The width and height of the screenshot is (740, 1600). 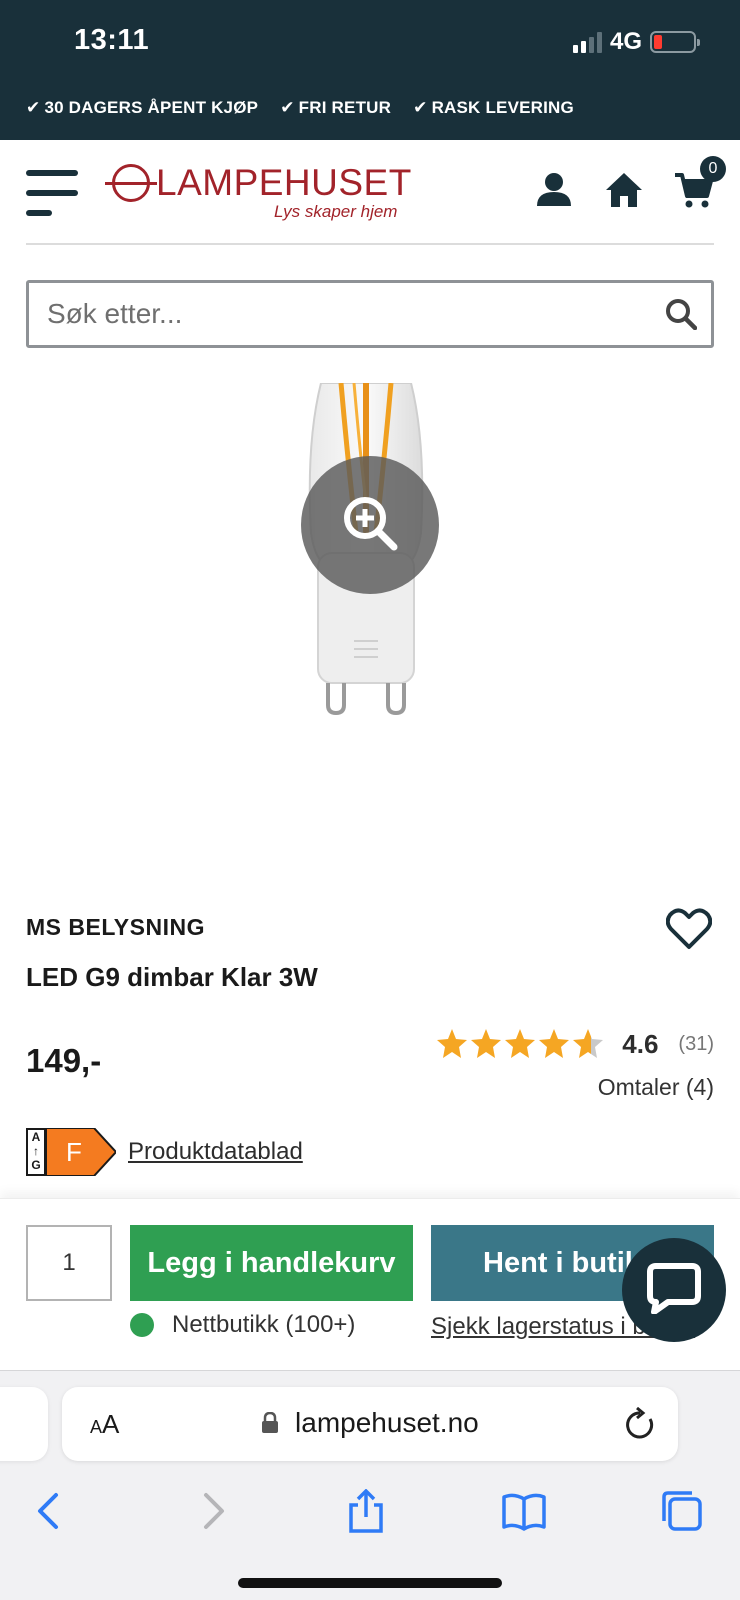 I want to click on status-time: 13:11, so click(x=112, y=40).